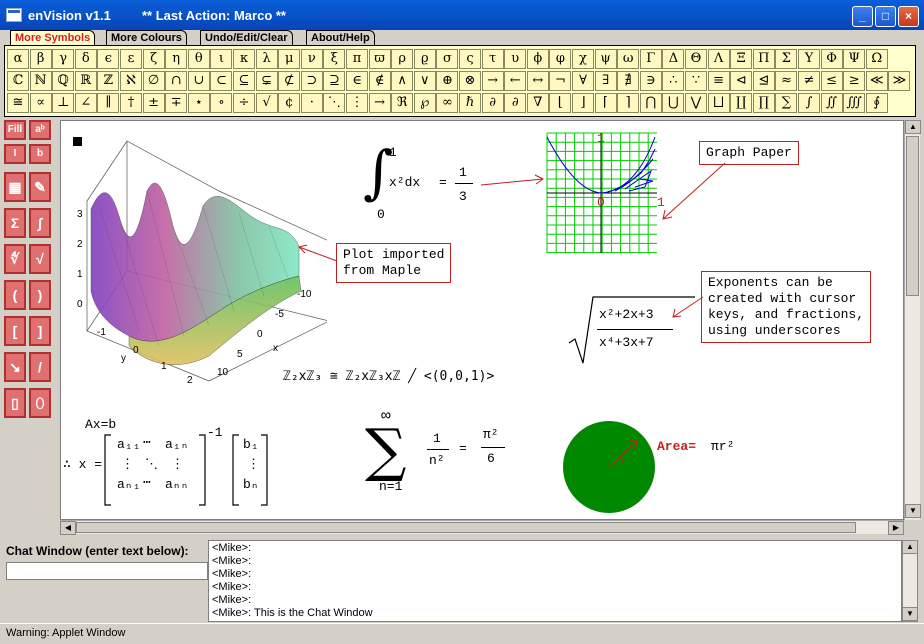 The width and height of the screenshot is (924, 644). Describe the element at coordinates (198, 103) in the screenshot. I see `symbol-button: ⋆` at that location.